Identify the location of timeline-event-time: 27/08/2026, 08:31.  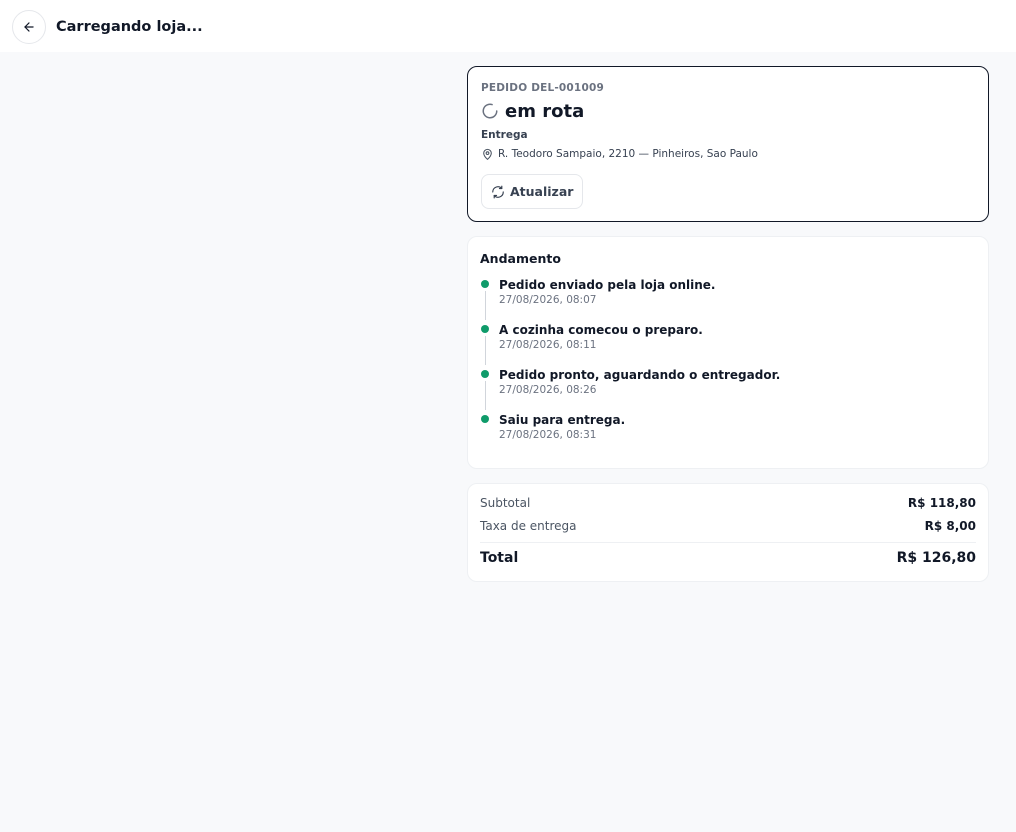
(548, 435).